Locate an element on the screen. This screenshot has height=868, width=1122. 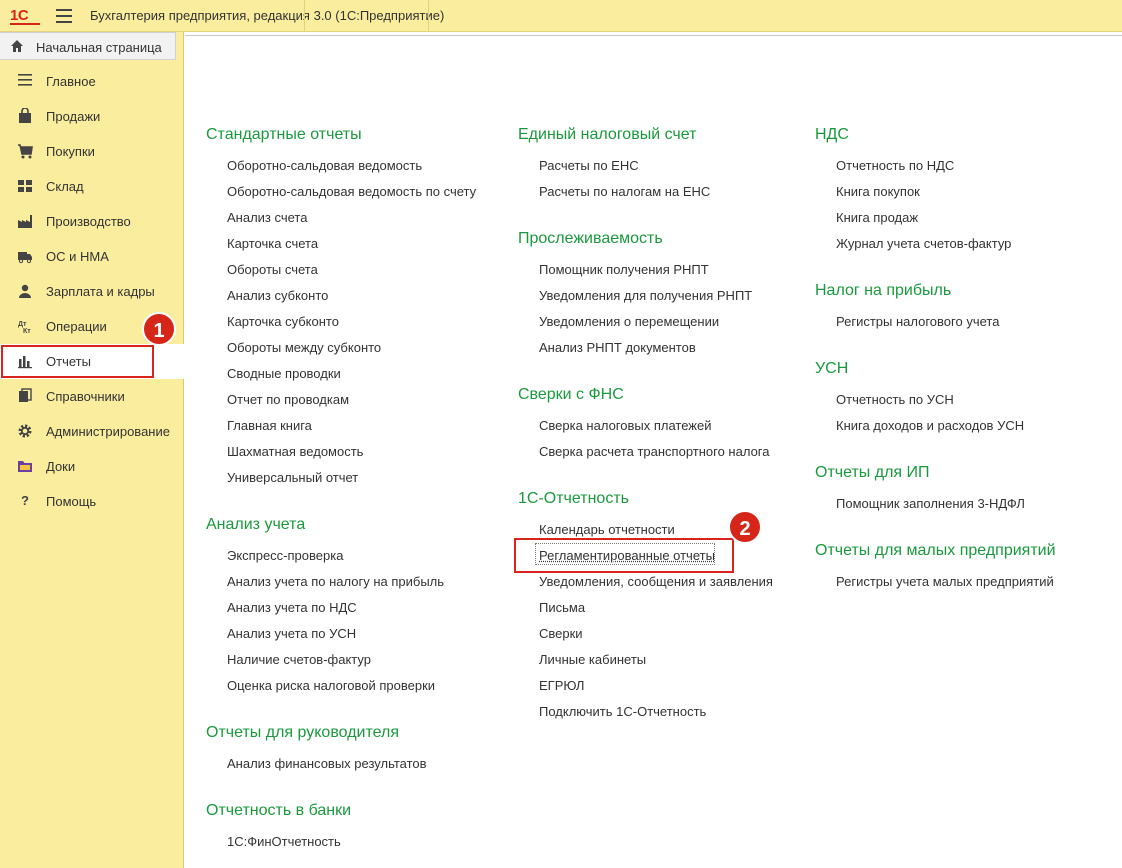
step-badge-1: 1 is located at coordinates (159, 329).